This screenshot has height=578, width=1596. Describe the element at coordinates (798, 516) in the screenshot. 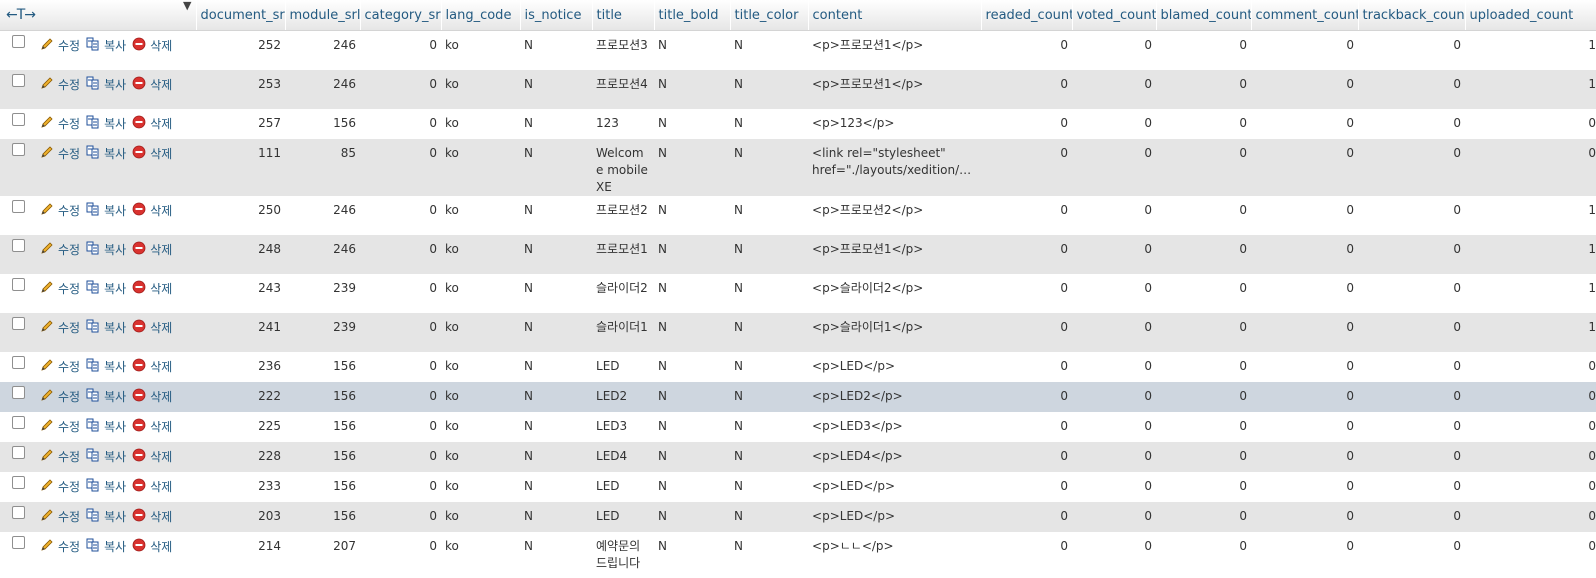

I see `table-row: 수정 복사 삭제 203 156 0 ko N LED N N <p>LED</p> 0 0 0 0 0 0` at that location.